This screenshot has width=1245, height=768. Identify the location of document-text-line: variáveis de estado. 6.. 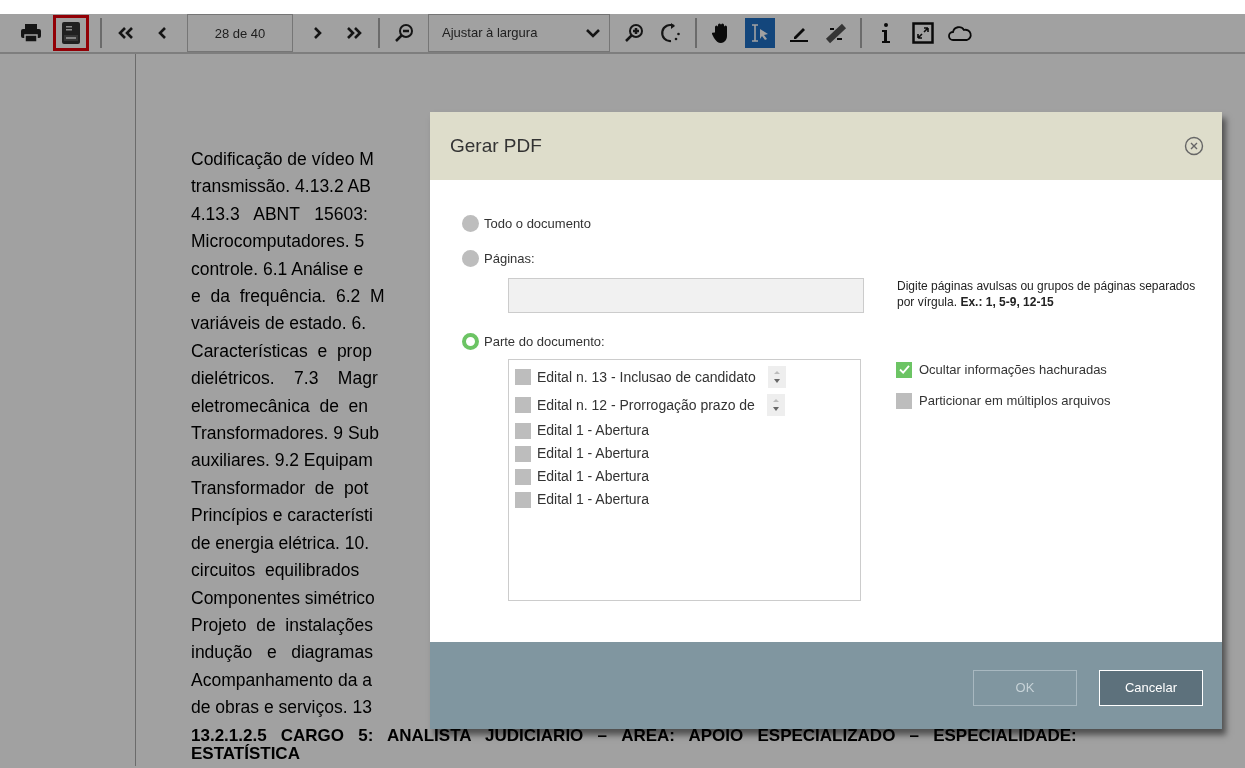
(279, 324).